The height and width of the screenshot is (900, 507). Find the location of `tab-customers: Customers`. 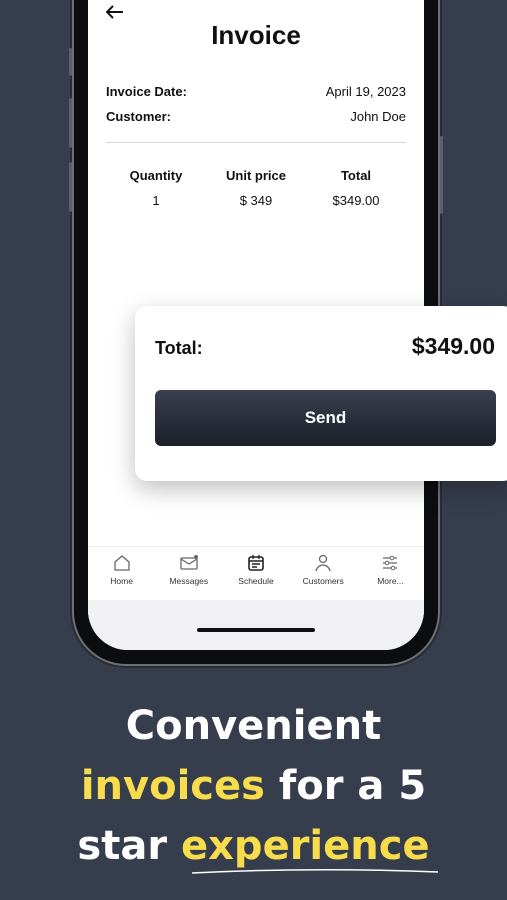

tab-customers: Customers is located at coordinates (323, 573).